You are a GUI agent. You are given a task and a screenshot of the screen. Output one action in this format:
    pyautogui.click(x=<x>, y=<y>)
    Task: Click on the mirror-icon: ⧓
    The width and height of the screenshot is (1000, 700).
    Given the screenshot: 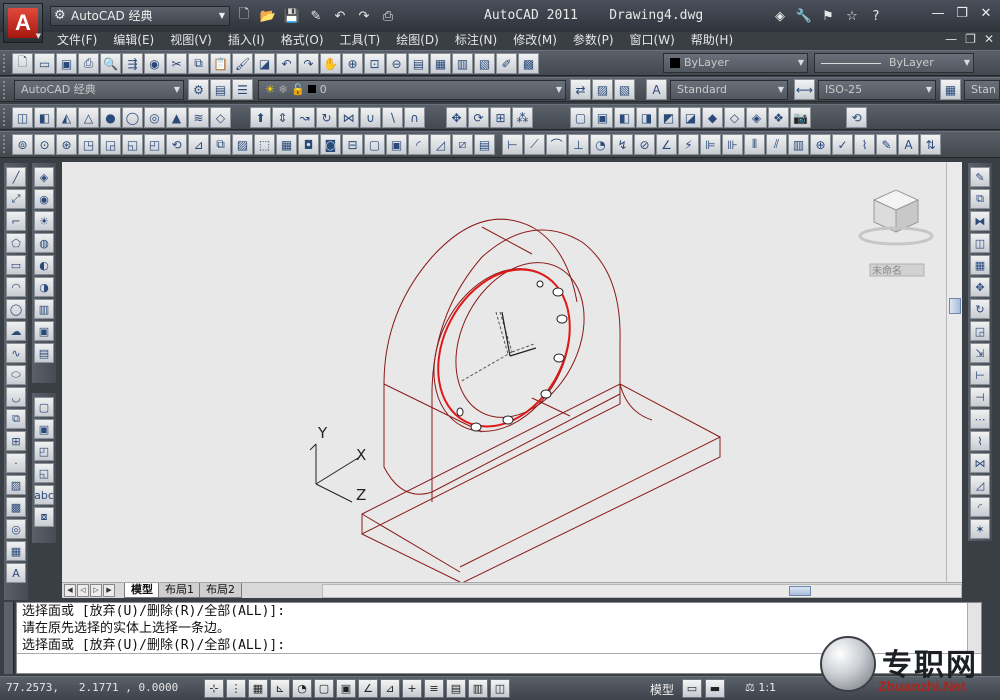 What is the action you would take?
    pyautogui.click(x=980, y=221)
    